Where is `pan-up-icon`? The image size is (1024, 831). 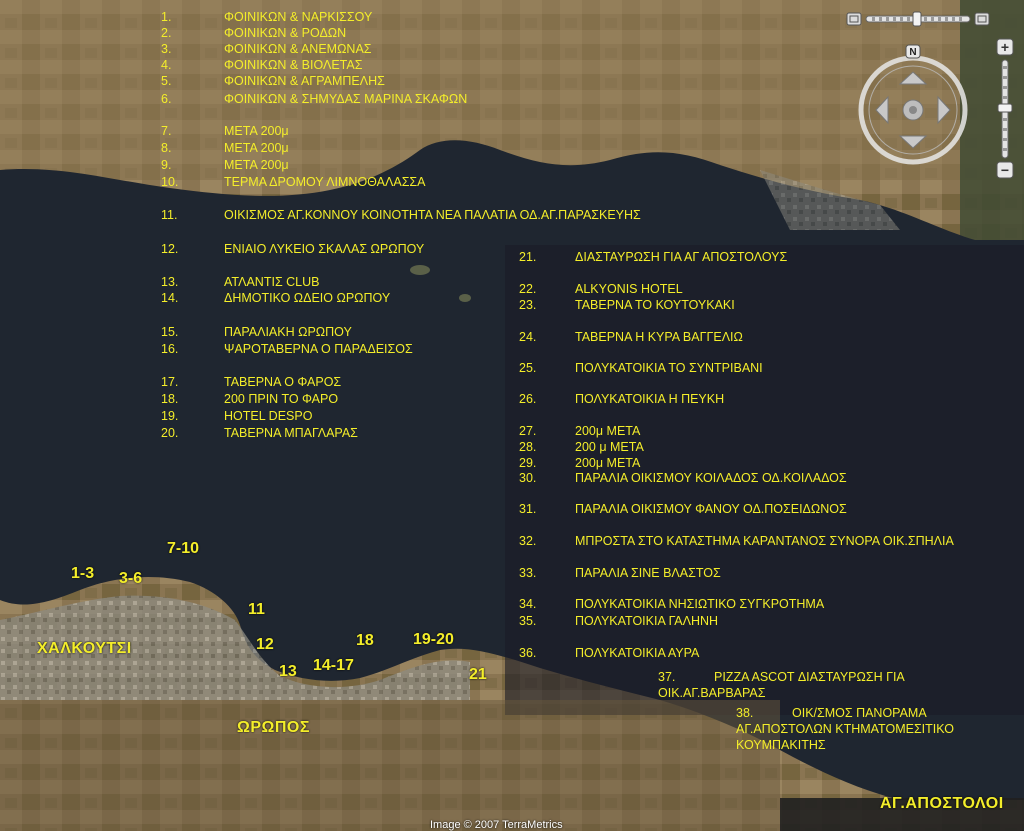
pan-up-icon is located at coordinates (913, 78).